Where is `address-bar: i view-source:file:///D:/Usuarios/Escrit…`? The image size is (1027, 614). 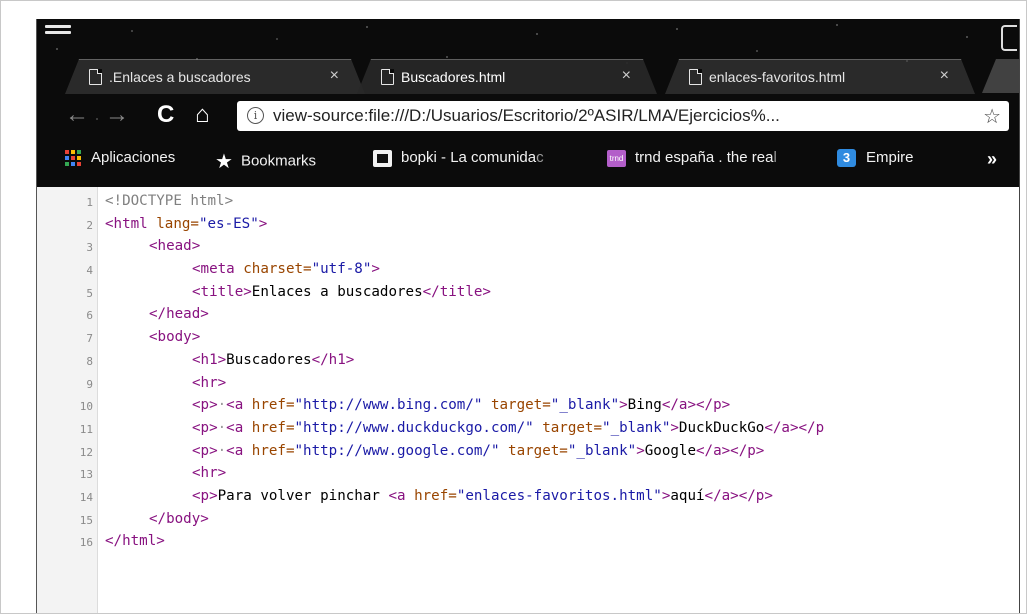 address-bar: i view-source:file:///D:/Usuarios/Escrit… is located at coordinates (623, 116).